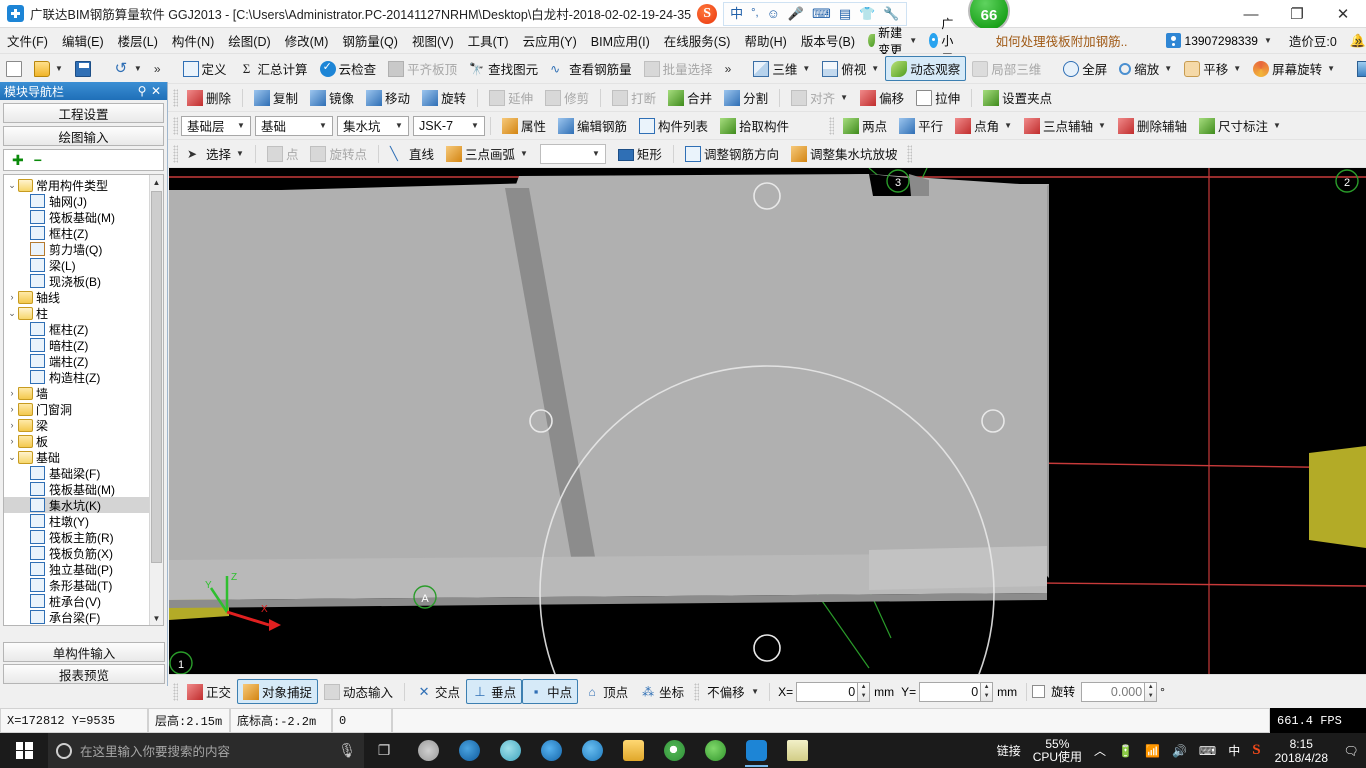  I want to click on three-point-arc-chevron-down-icon: ▼, so click(524, 153).